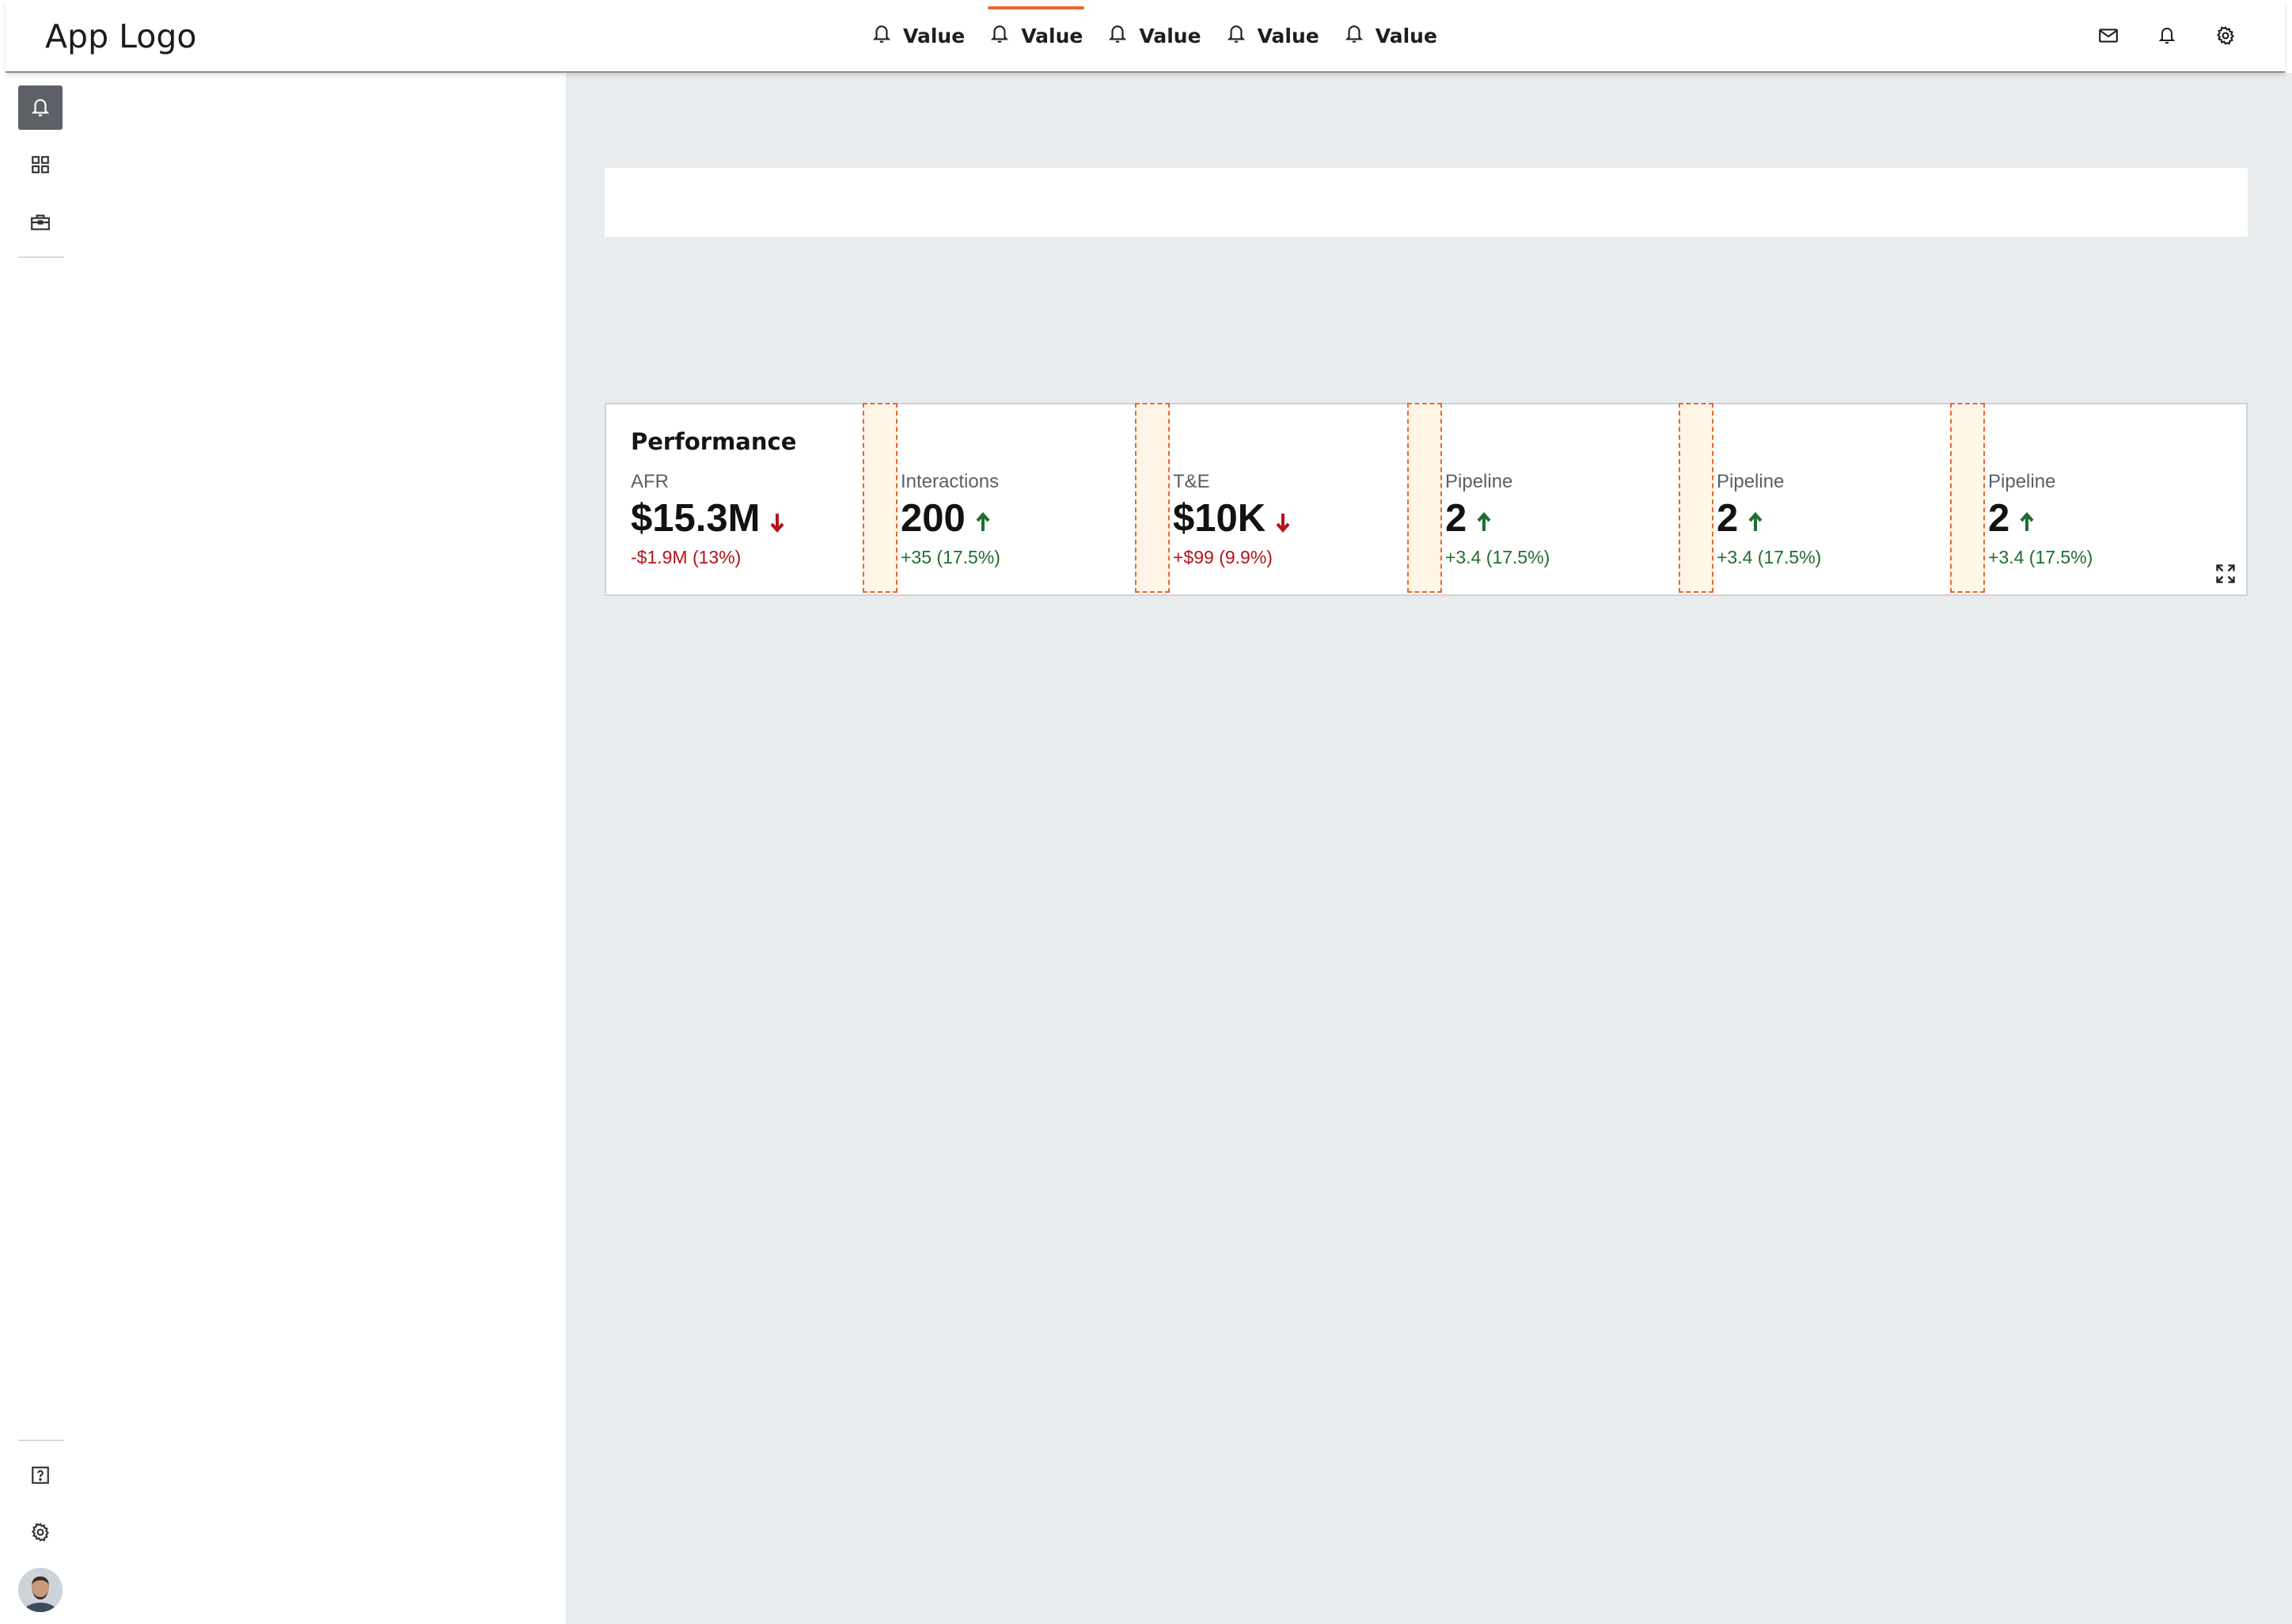 Image resolution: width=2292 pixels, height=1624 pixels. What do you see at coordinates (714, 441) in the screenshot?
I see `performance-title: Performance` at bounding box center [714, 441].